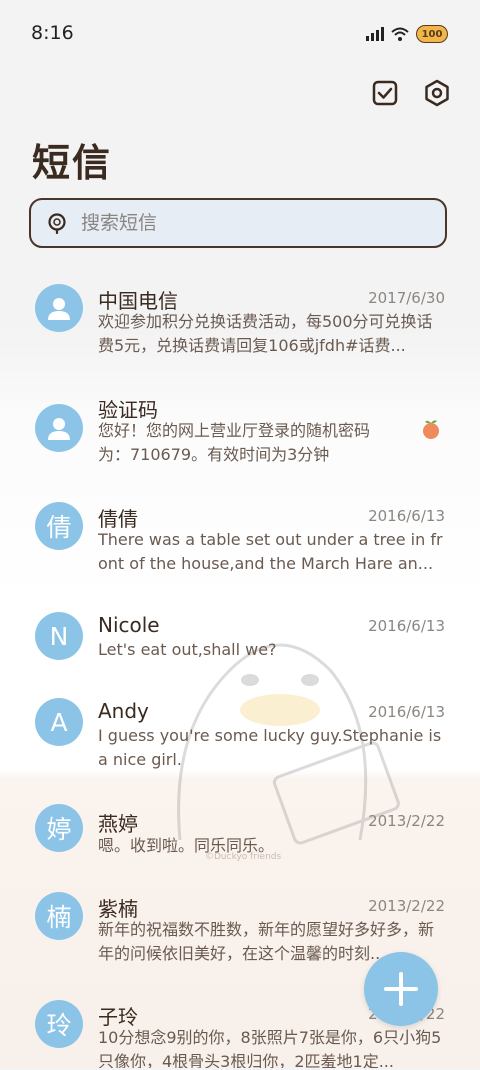 The width and height of the screenshot is (480, 1070). Describe the element at coordinates (240, 33) in the screenshot. I see `status-bar: 8:16 100` at that location.